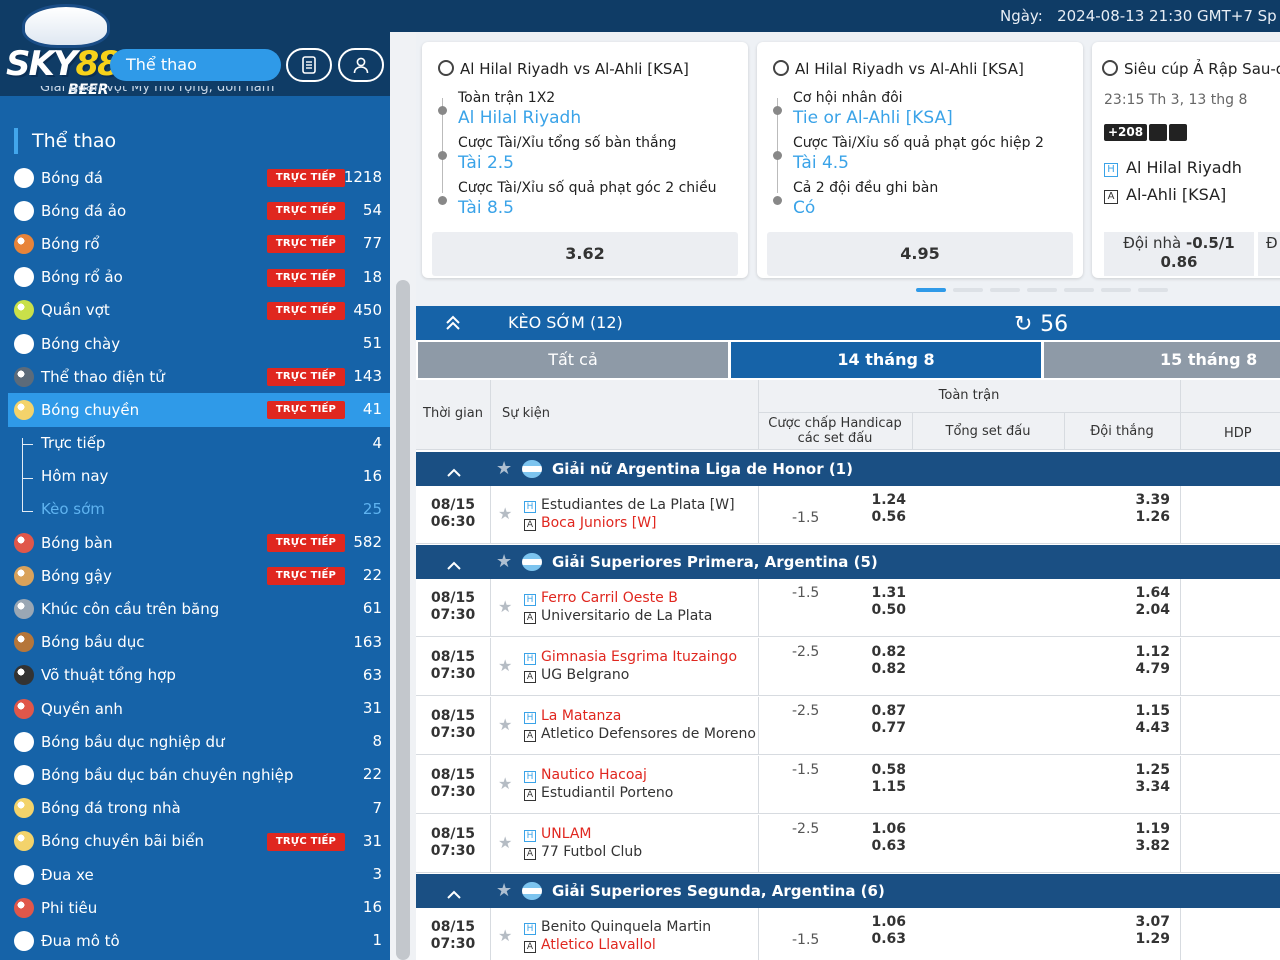  I want to click on sidebar-item: Phi tiêu 16, so click(199, 907).